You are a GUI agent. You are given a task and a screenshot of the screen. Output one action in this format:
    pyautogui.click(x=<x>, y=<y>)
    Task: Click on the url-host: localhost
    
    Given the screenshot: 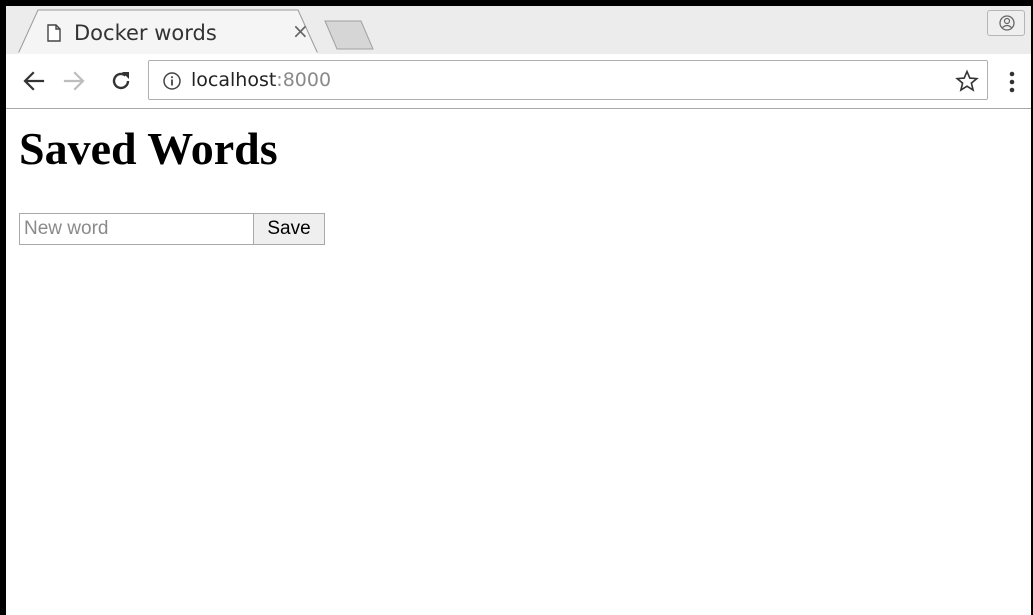 What is the action you would take?
    pyautogui.click(x=234, y=80)
    